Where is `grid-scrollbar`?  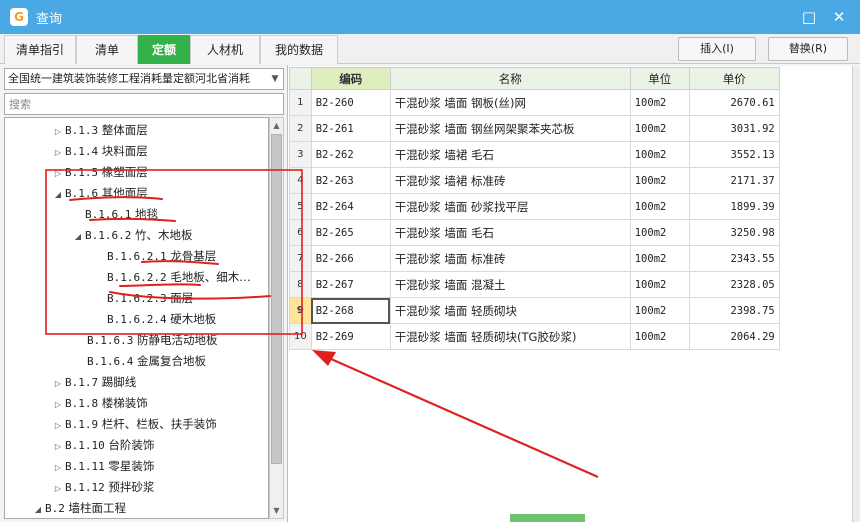
grid-scrollbar is located at coordinates (856, 294).